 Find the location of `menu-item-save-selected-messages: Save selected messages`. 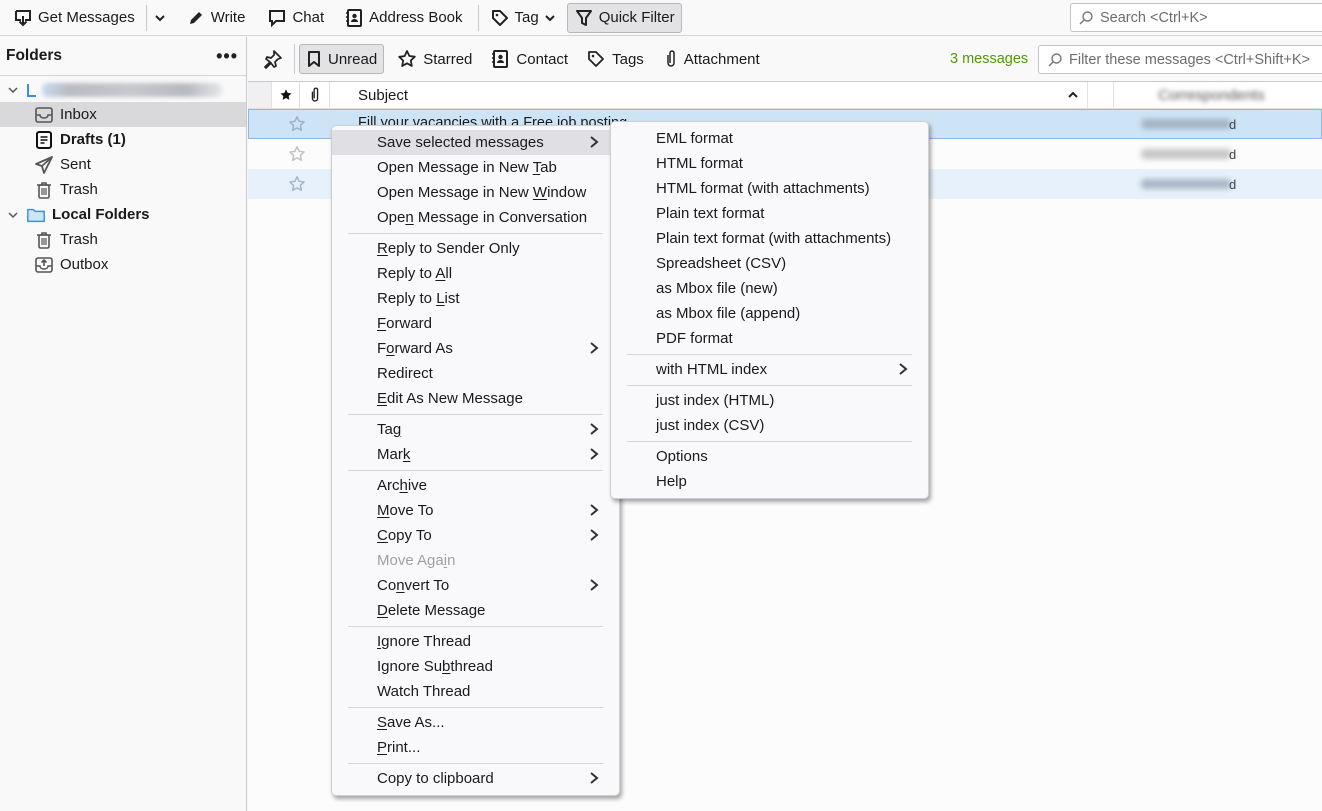

menu-item-save-selected-messages: Save selected messages is located at coordinates (475, 142).